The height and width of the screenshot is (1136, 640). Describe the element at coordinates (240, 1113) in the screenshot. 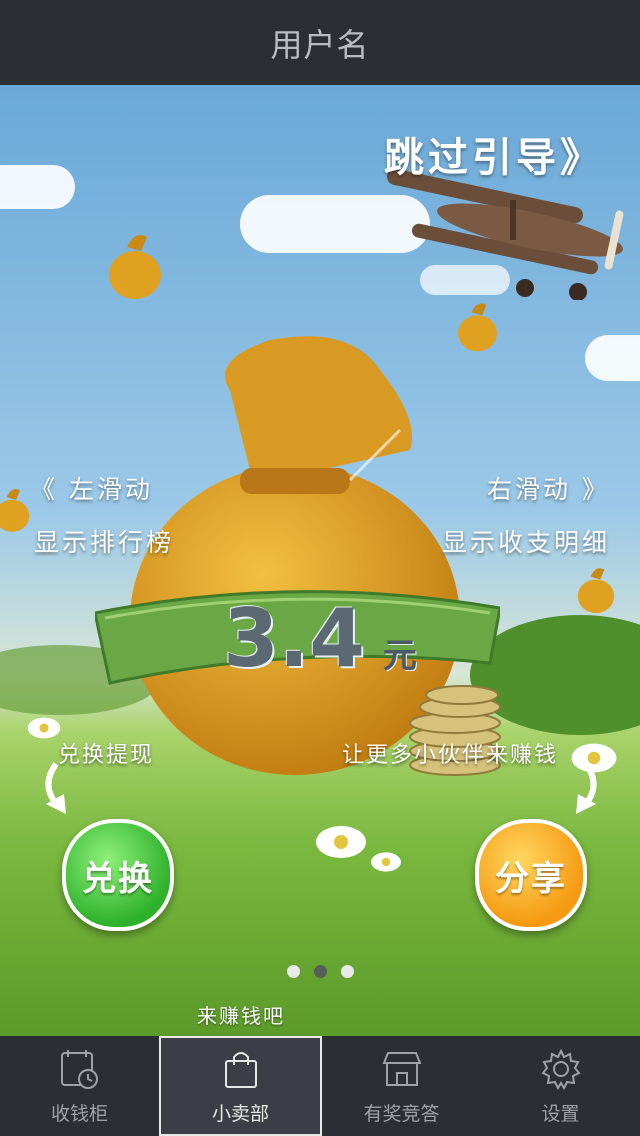

I see `tab-label: 小卖部` at that location.